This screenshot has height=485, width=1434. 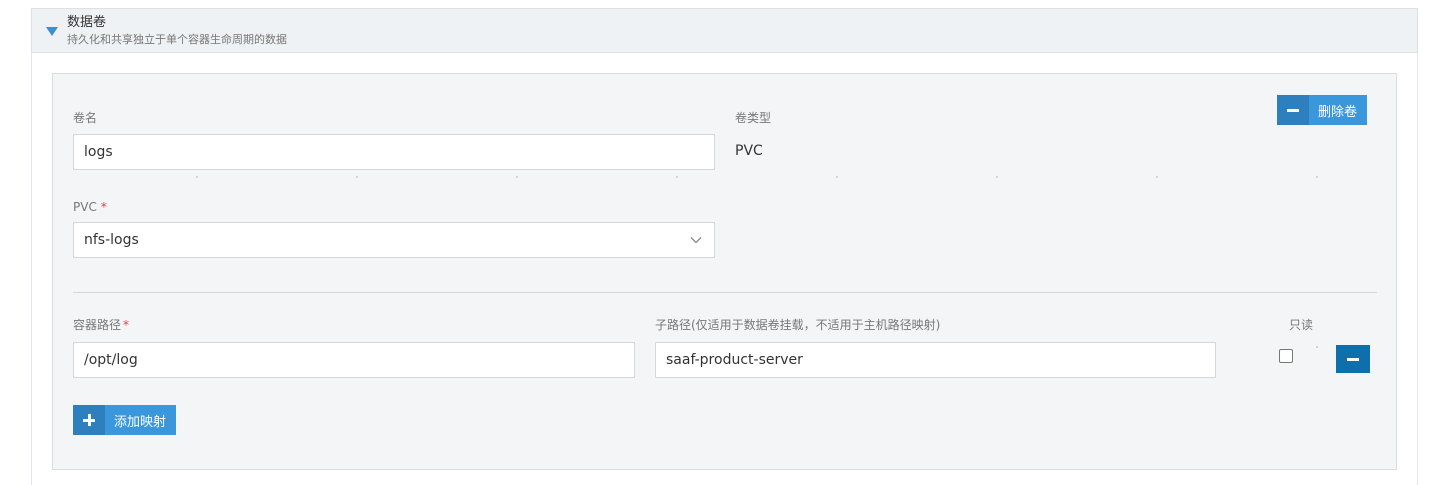 I want to click on pvc-label: PVC *, so click(x=90, y=207).